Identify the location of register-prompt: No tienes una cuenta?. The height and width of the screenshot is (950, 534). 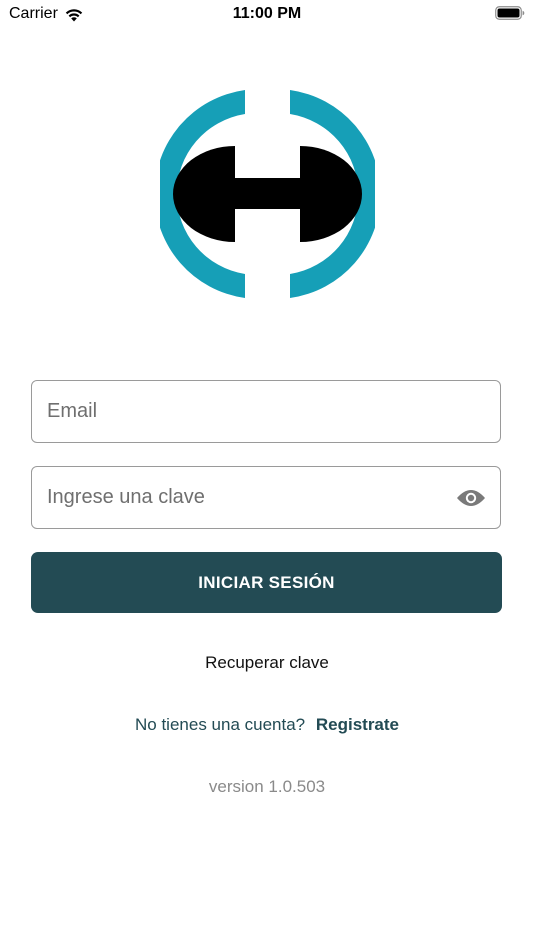
(220, 724).